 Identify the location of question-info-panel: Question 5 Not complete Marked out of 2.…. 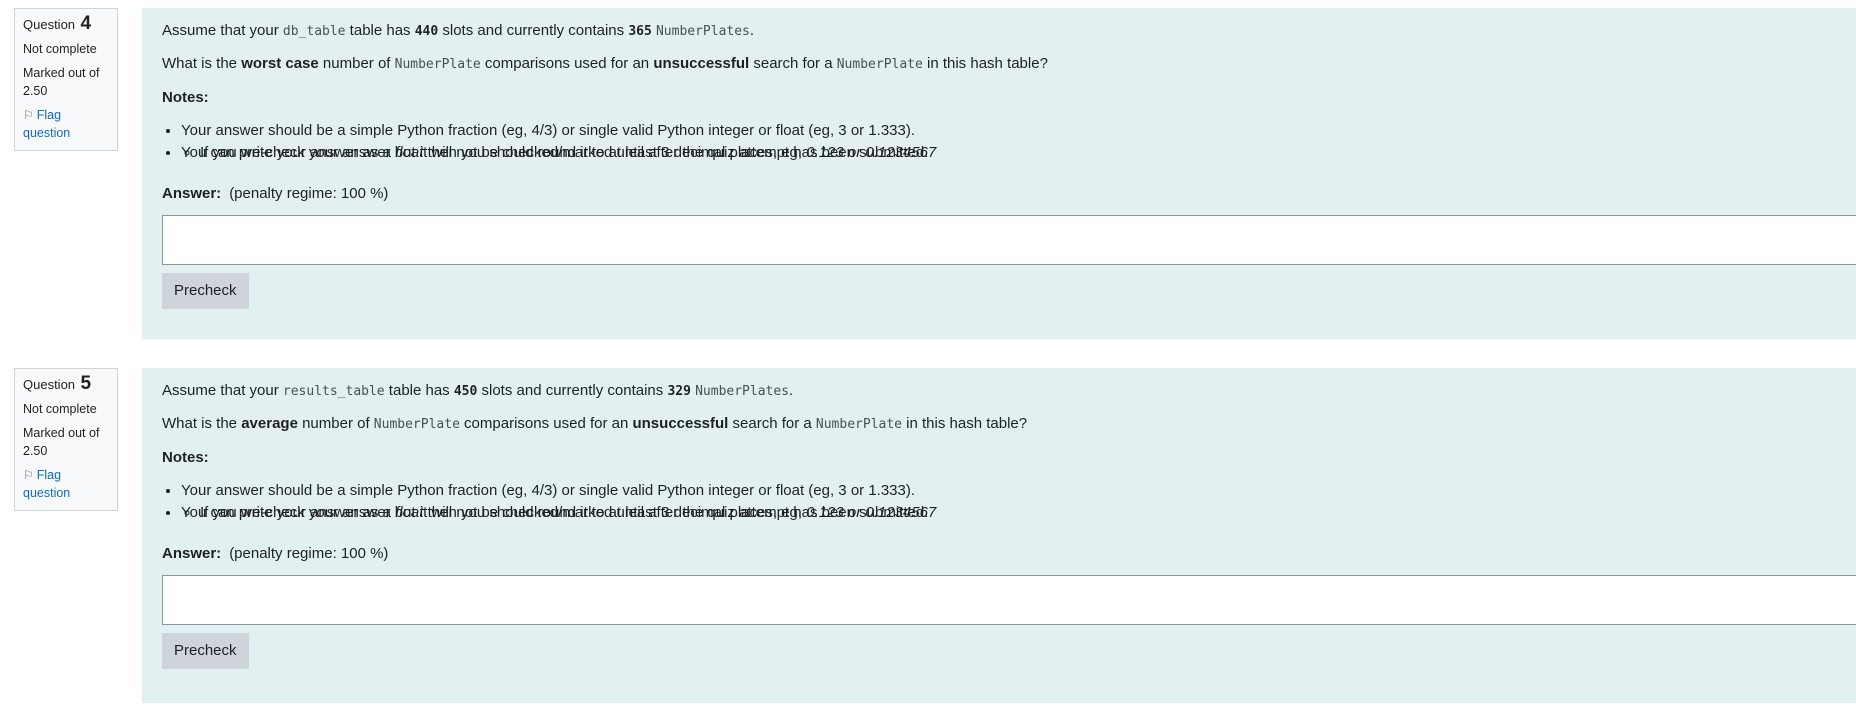
(66, 439).